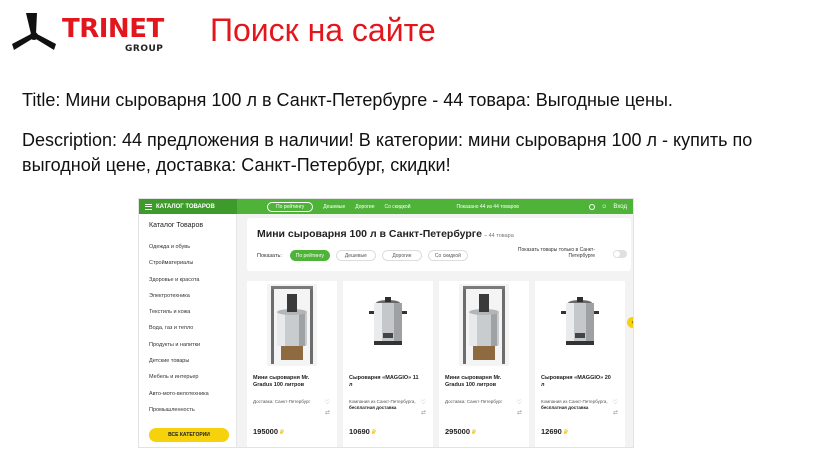 Image resolution: width=818 pixels, height=458 pixels. What do you see at coordinates (364, 207) in the screenshot?
I see `sort-expensive-link: Дорогие` at bounding box center [364, 207].